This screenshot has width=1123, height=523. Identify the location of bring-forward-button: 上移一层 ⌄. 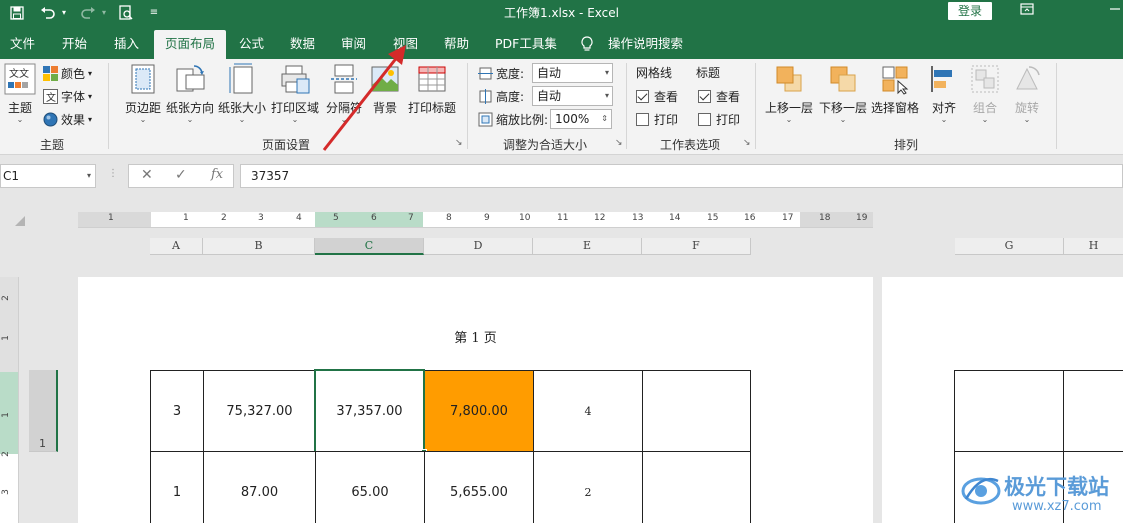
(789, 93).